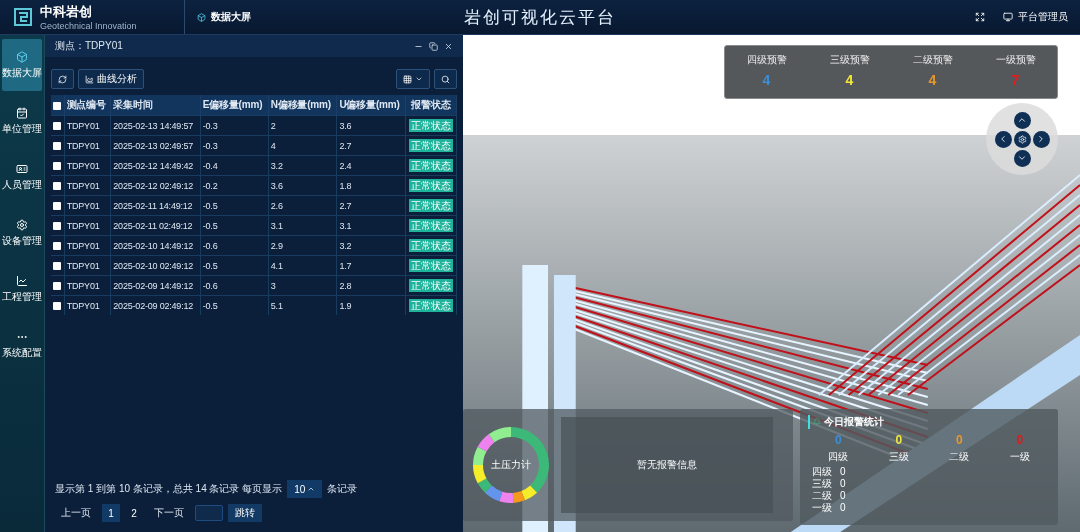  Describe the element at coordinates (1041, 139) in the screenshot. I see `right-button` at that location.